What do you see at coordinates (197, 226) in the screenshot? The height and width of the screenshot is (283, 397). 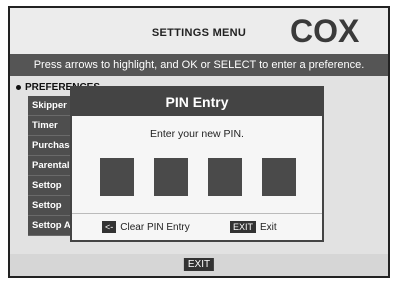 I see `dialog-footer: <- Clear PIN Entry EXIT Exit` at bounding box center [197, 226].